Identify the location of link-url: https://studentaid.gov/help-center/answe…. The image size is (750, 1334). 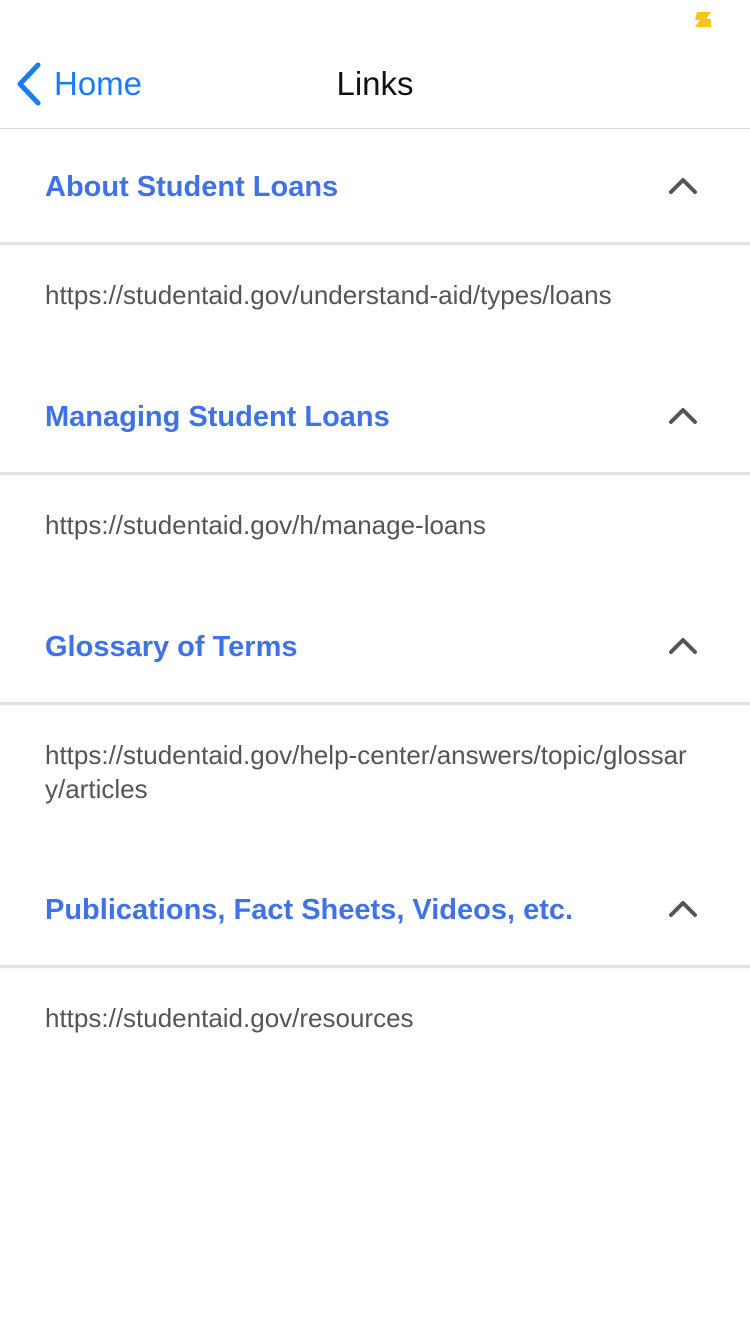
(375, 772).